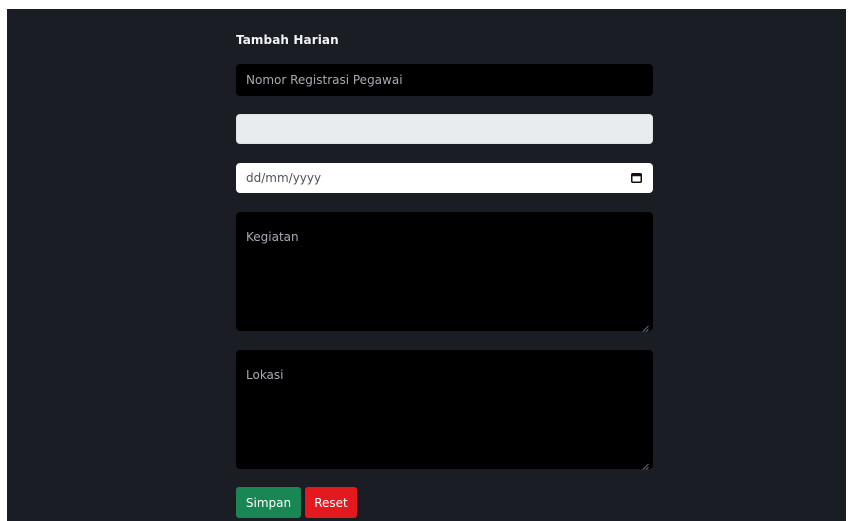 The height and width of the screenshot is (521, 855). What do you see at coordinates (284, 178) in the screenshot?
I see `date-placeholder: dd/mm/yyyy` at bounding box center [284, 178].